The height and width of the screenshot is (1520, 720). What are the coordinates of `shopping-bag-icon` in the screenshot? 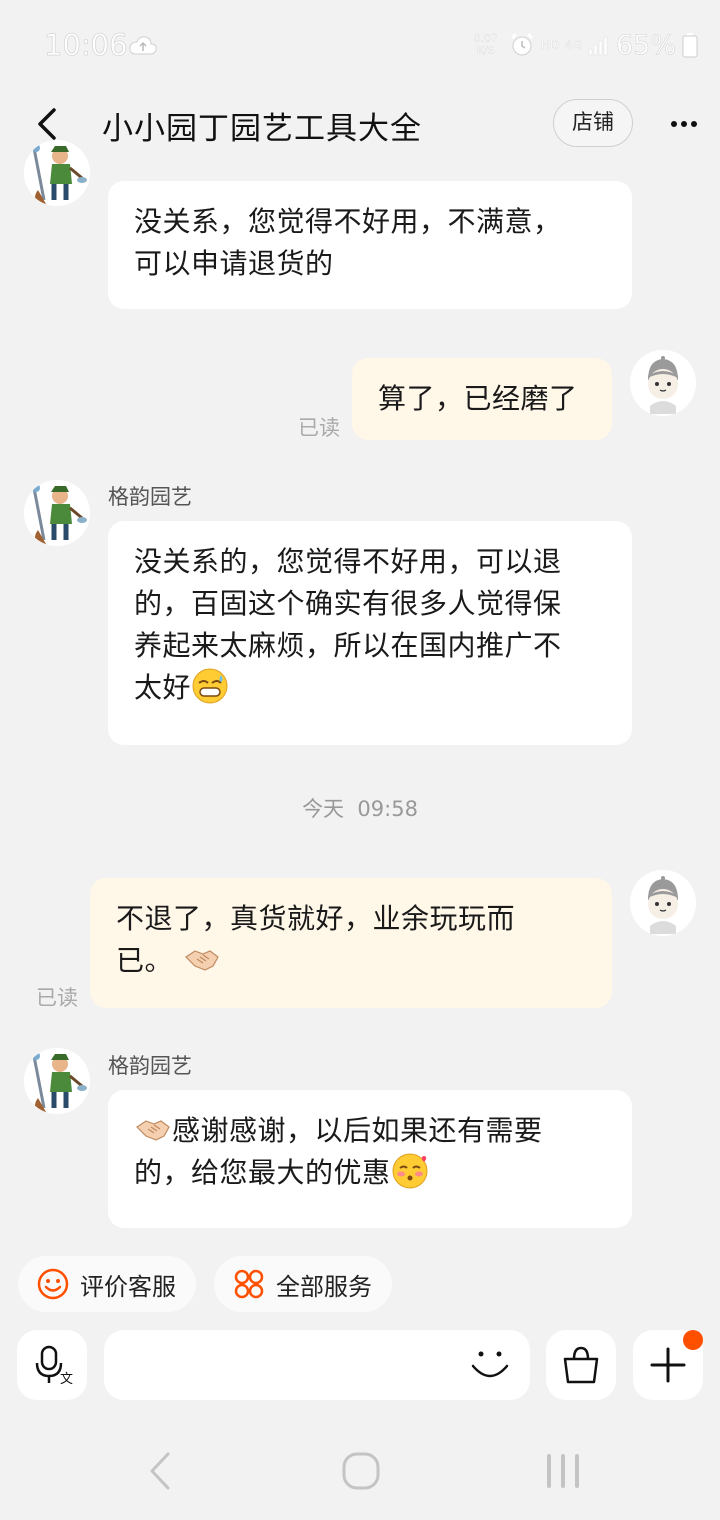 It's located at (581, 1365).